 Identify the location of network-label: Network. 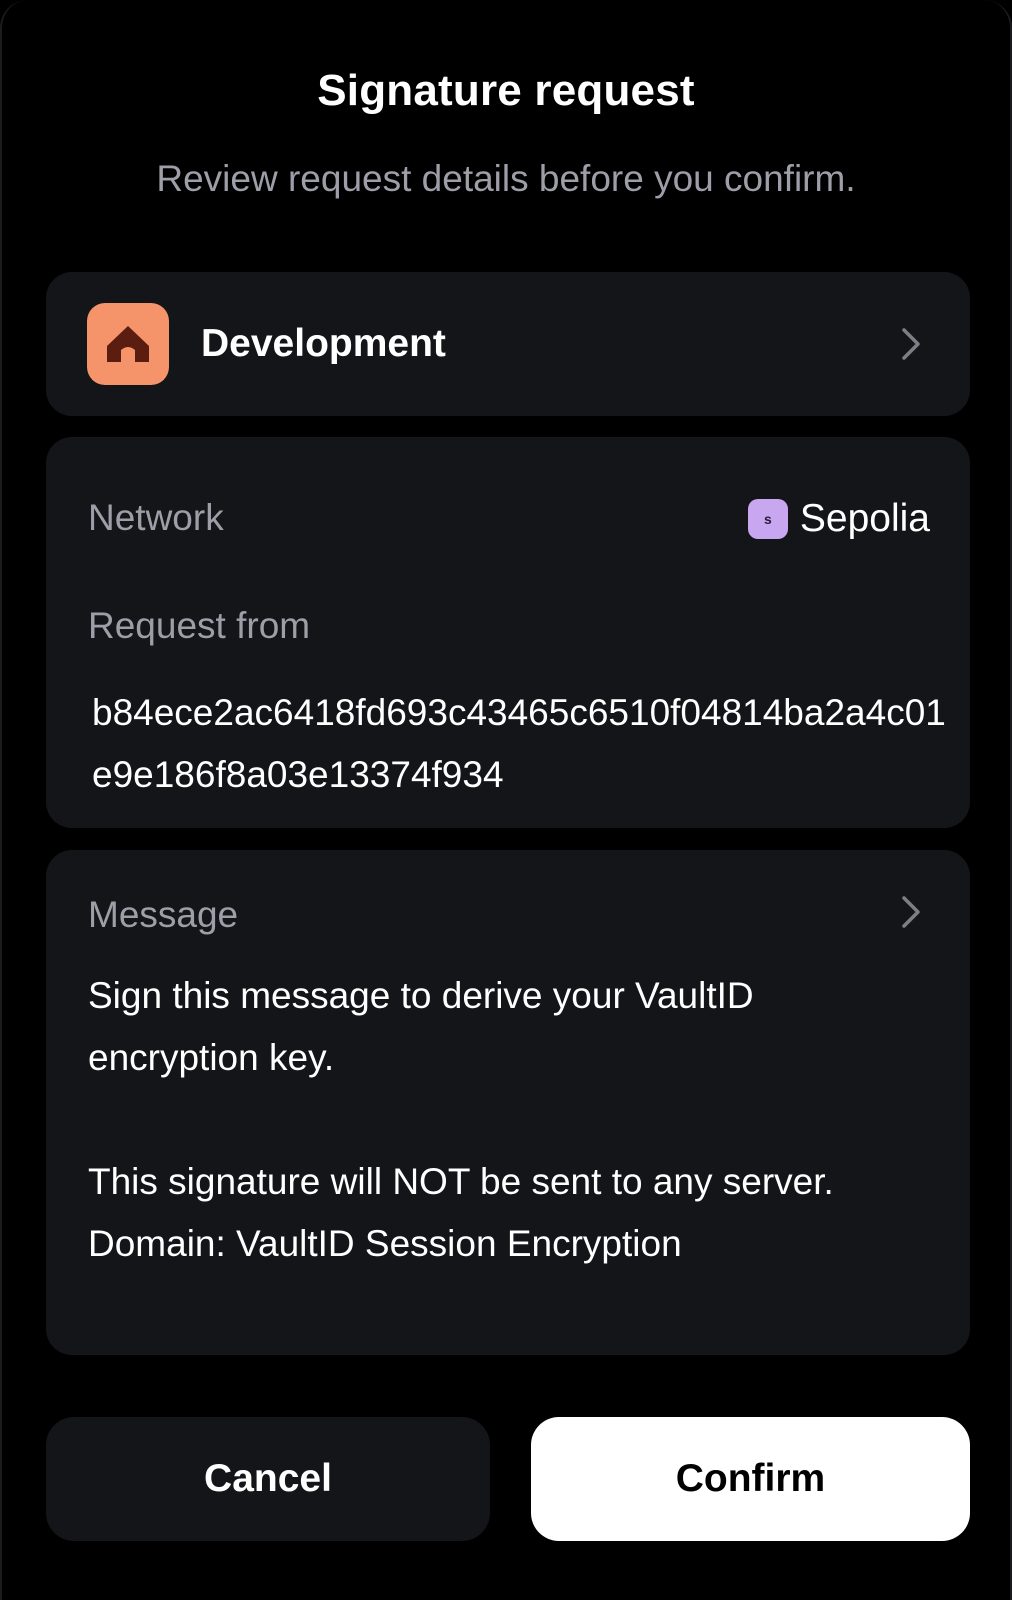
(156, 517).